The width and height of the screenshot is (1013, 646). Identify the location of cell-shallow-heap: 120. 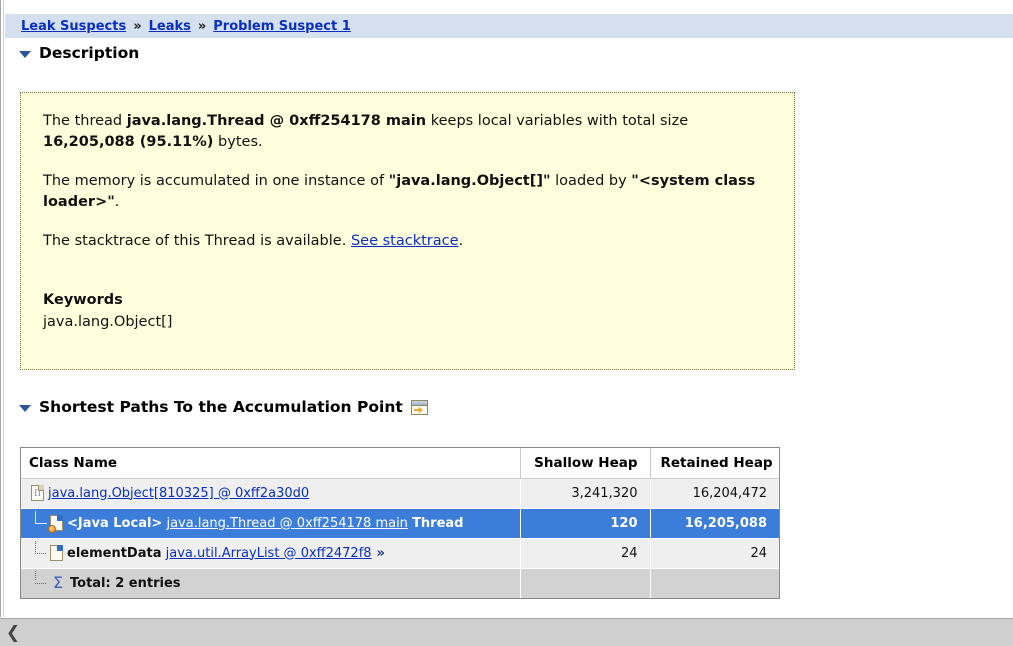
(585, 523).